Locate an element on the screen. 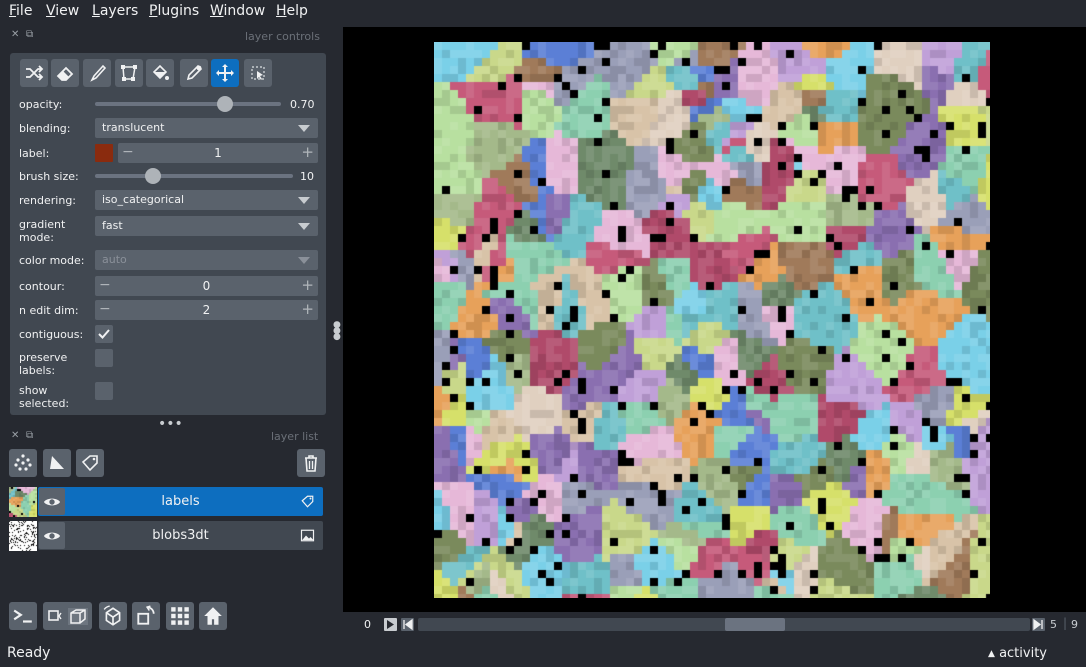  points-icon is located at coordinates (23, 462).